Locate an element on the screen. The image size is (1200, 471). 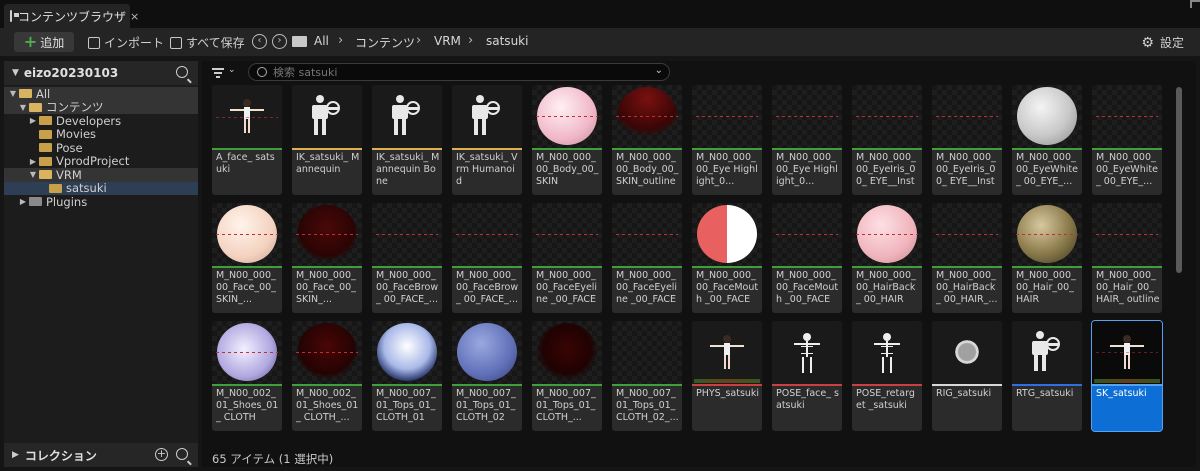
add-button: + 追加 is located at coordinates (44, 42).